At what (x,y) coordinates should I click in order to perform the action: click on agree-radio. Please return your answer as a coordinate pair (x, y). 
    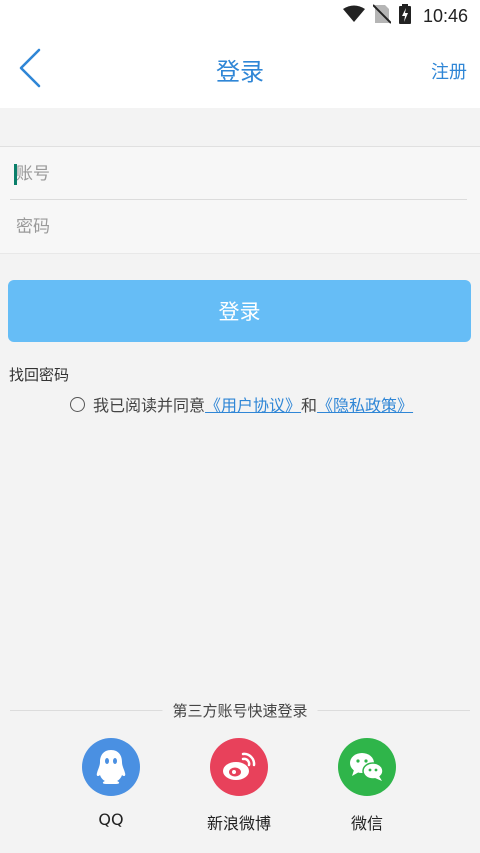
    Looking at the image, I should click on (77, 404).